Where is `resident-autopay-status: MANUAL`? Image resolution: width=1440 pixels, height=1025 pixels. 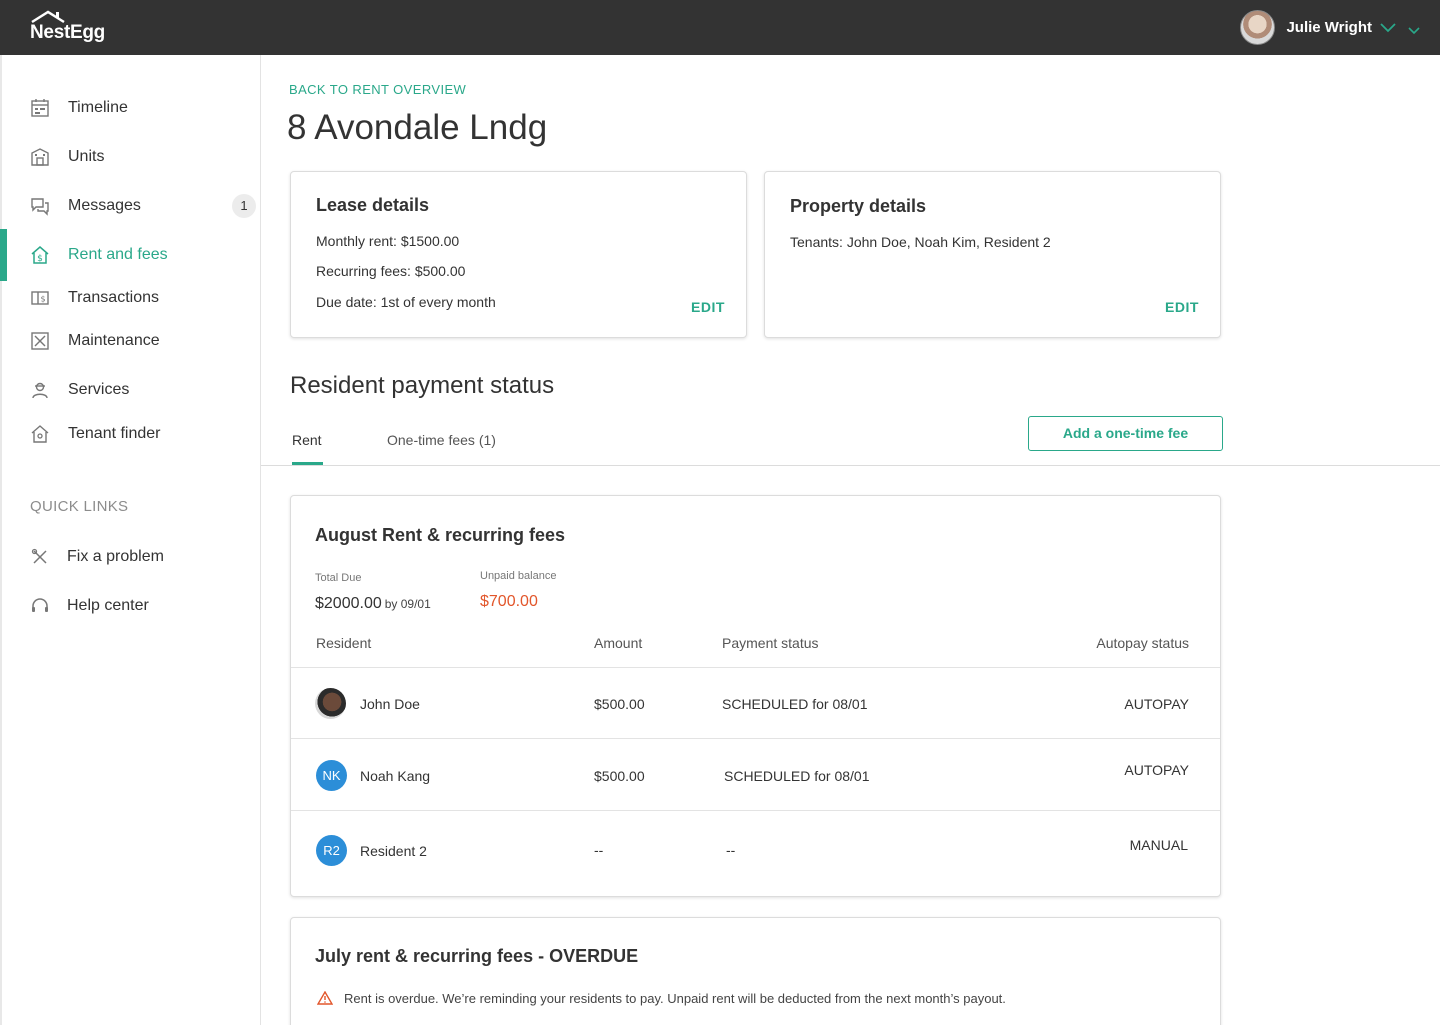
resident-autopay-status: MANUAL is located at coordinates (1158, 845).